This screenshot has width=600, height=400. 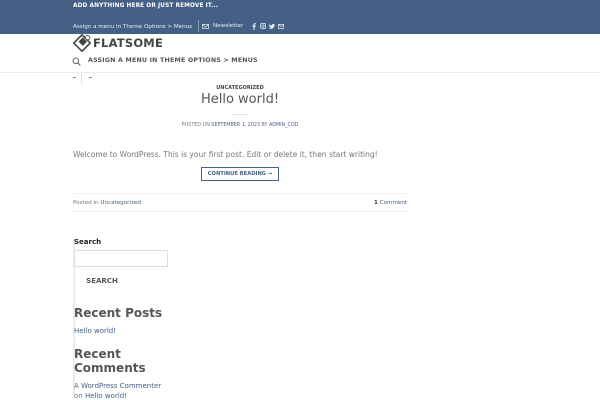 I want to click on comment-on-label: on, so click(x=78, y=396).